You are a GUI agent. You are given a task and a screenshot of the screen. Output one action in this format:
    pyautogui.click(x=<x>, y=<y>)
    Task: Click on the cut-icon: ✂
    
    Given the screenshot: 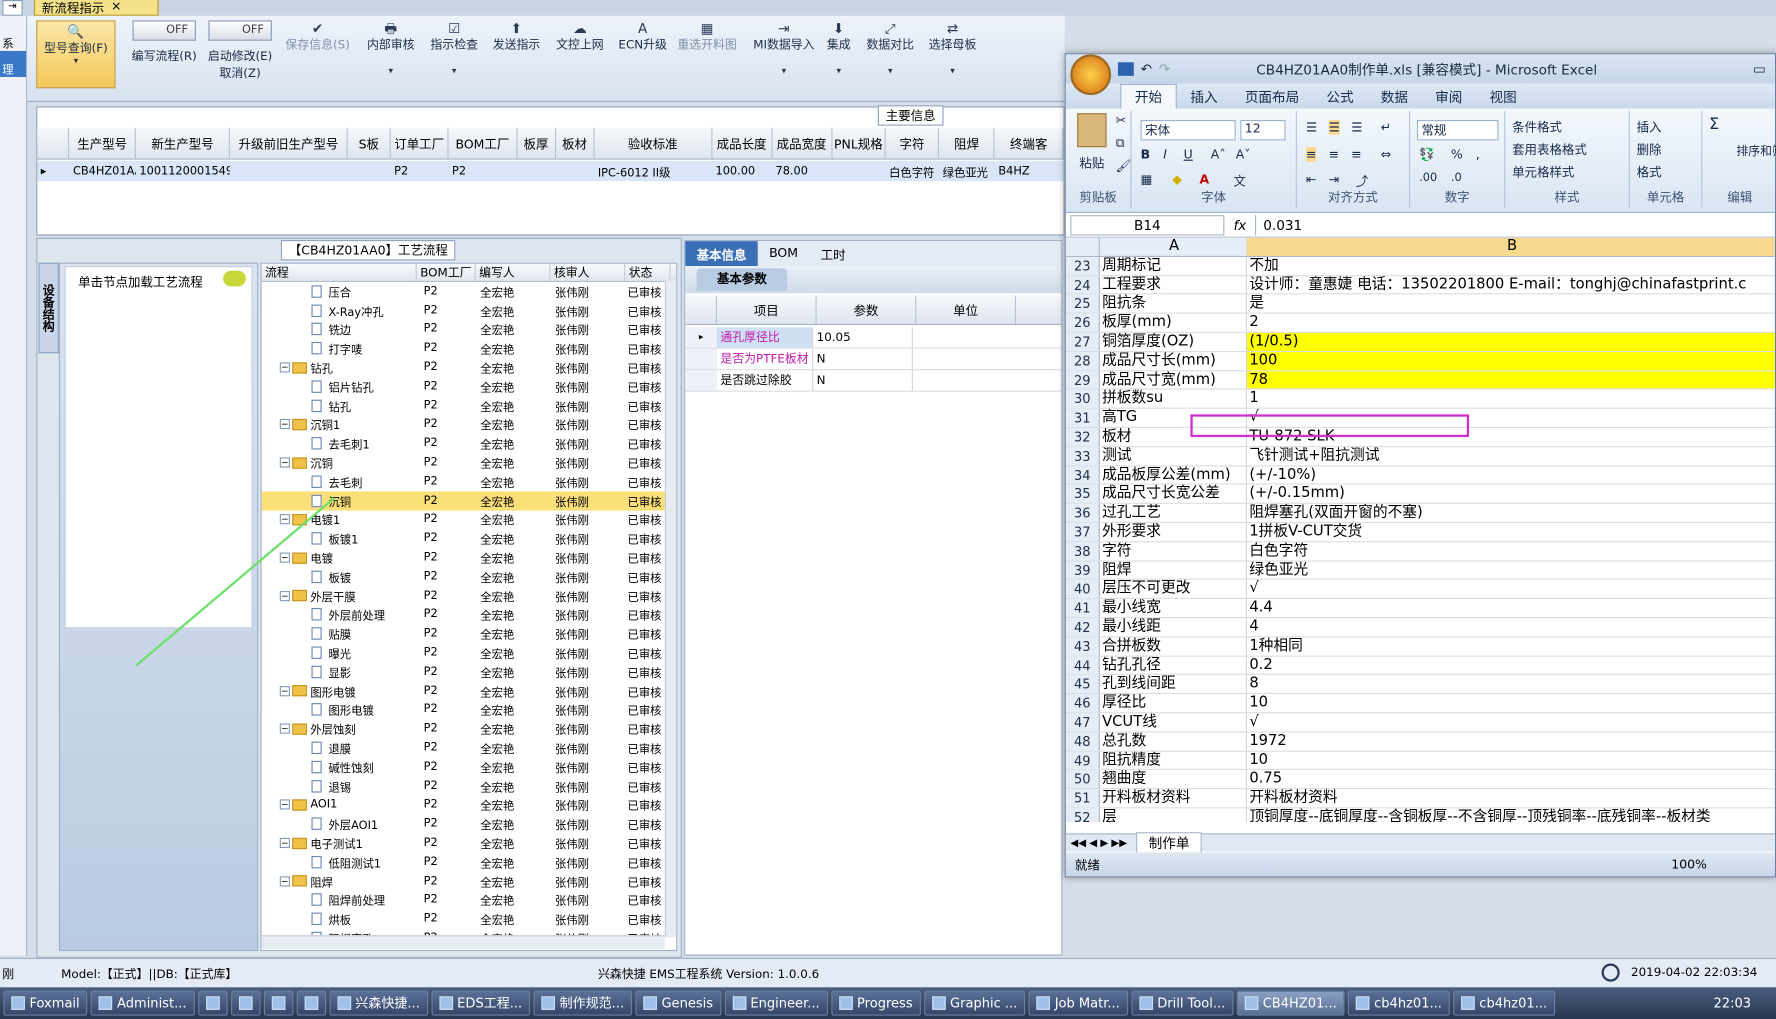 What is the action you would take?
    pyautogui.click(x=1121, y=120)
    